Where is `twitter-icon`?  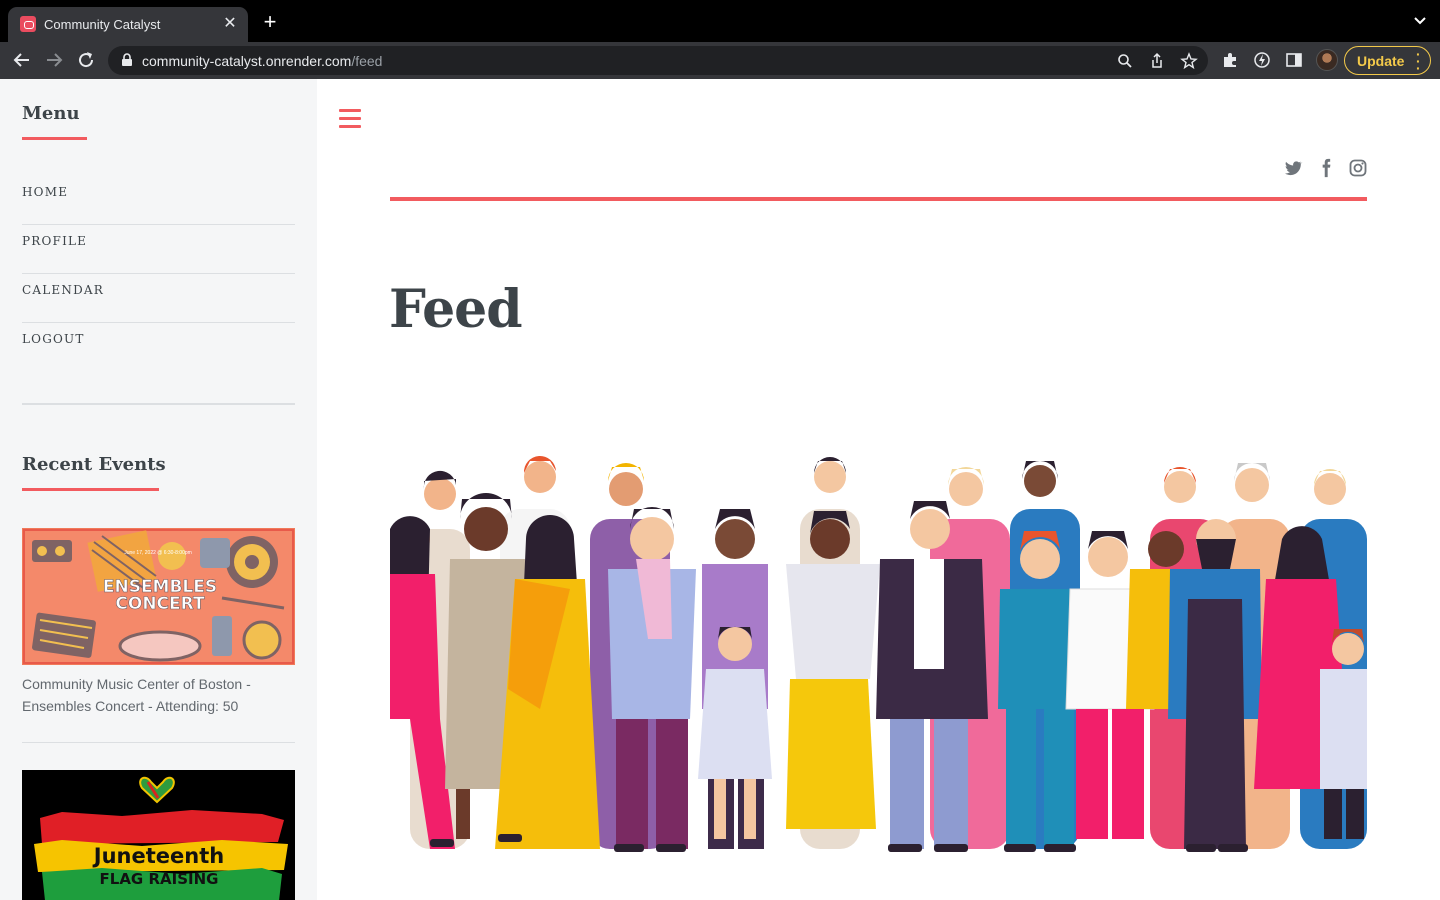
twitter-icon is located at coordinates (1293, 168).